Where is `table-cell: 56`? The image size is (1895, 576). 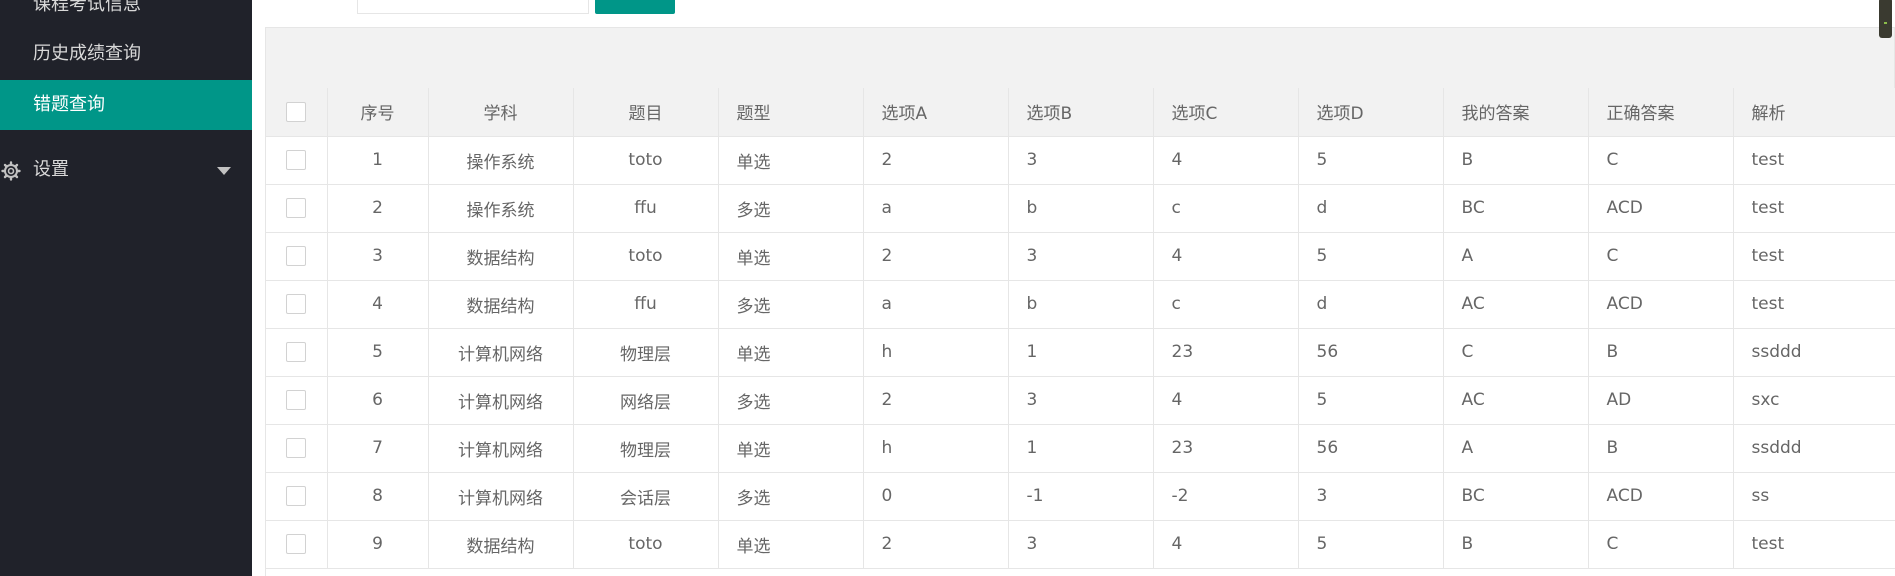 table-cell: 56 is located at coordinates (1371, 352).